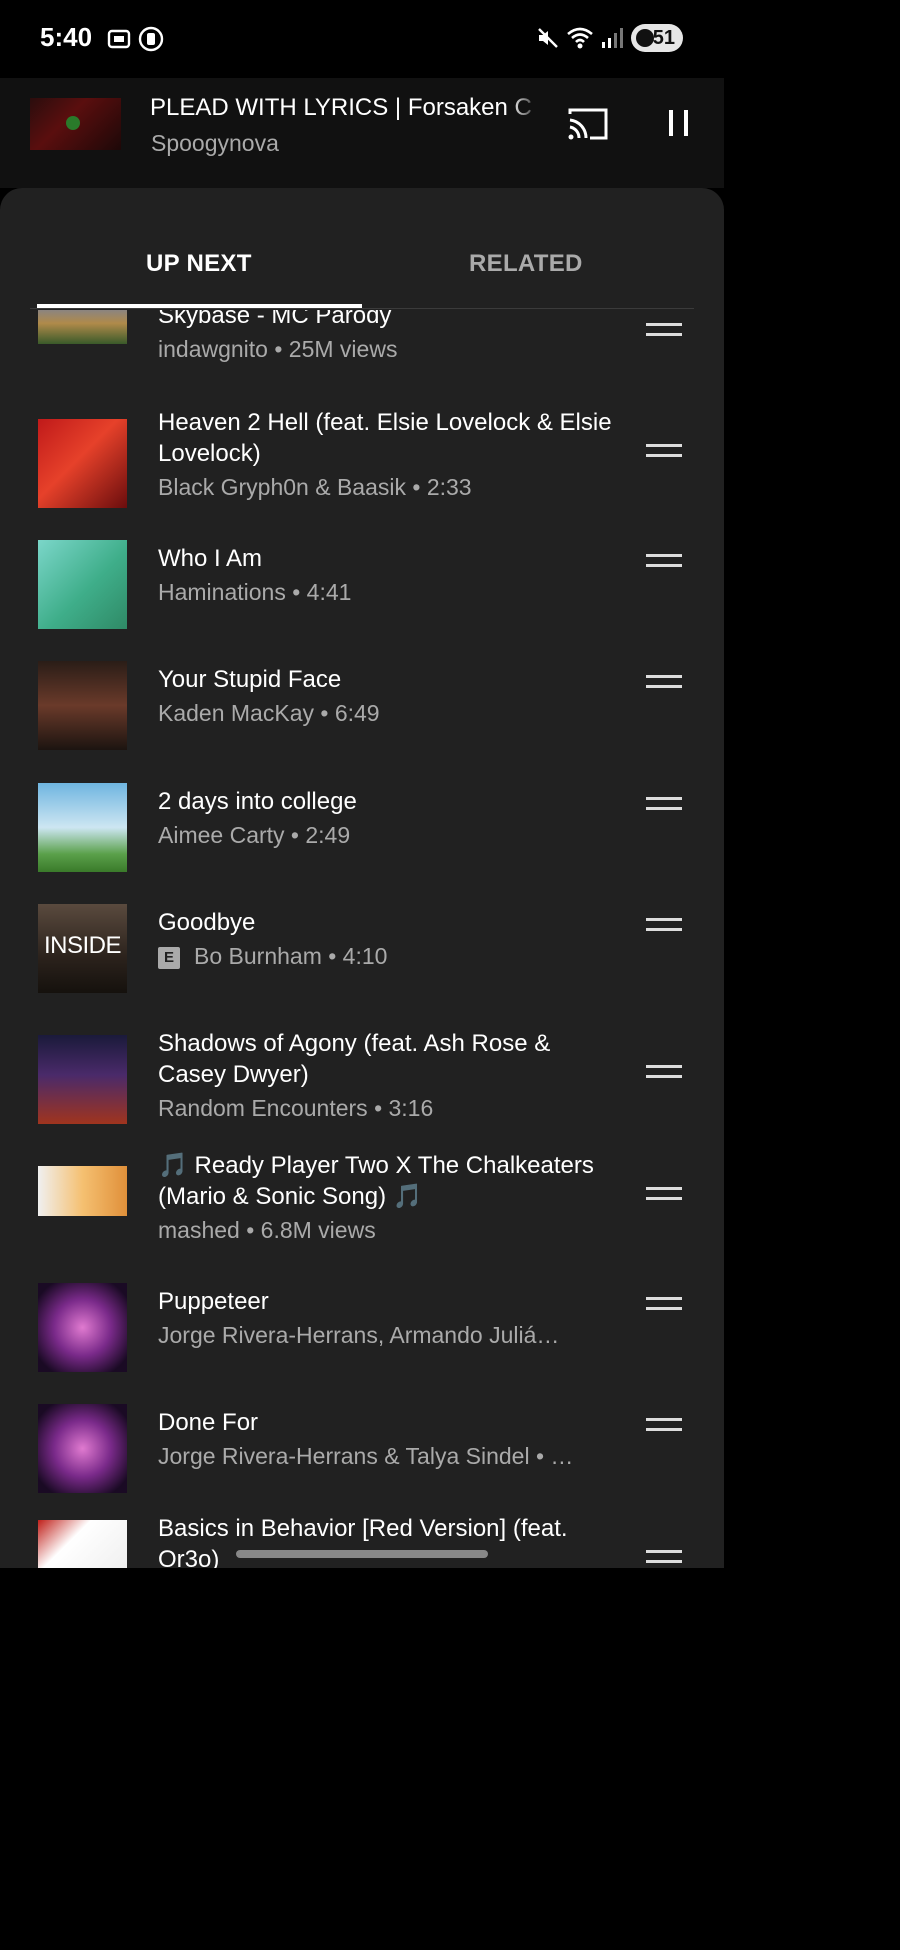  Describe the element at coordinates (362, 249) in the screenshot. I see `tab-bar: UP NEXT RELATED` at that location.